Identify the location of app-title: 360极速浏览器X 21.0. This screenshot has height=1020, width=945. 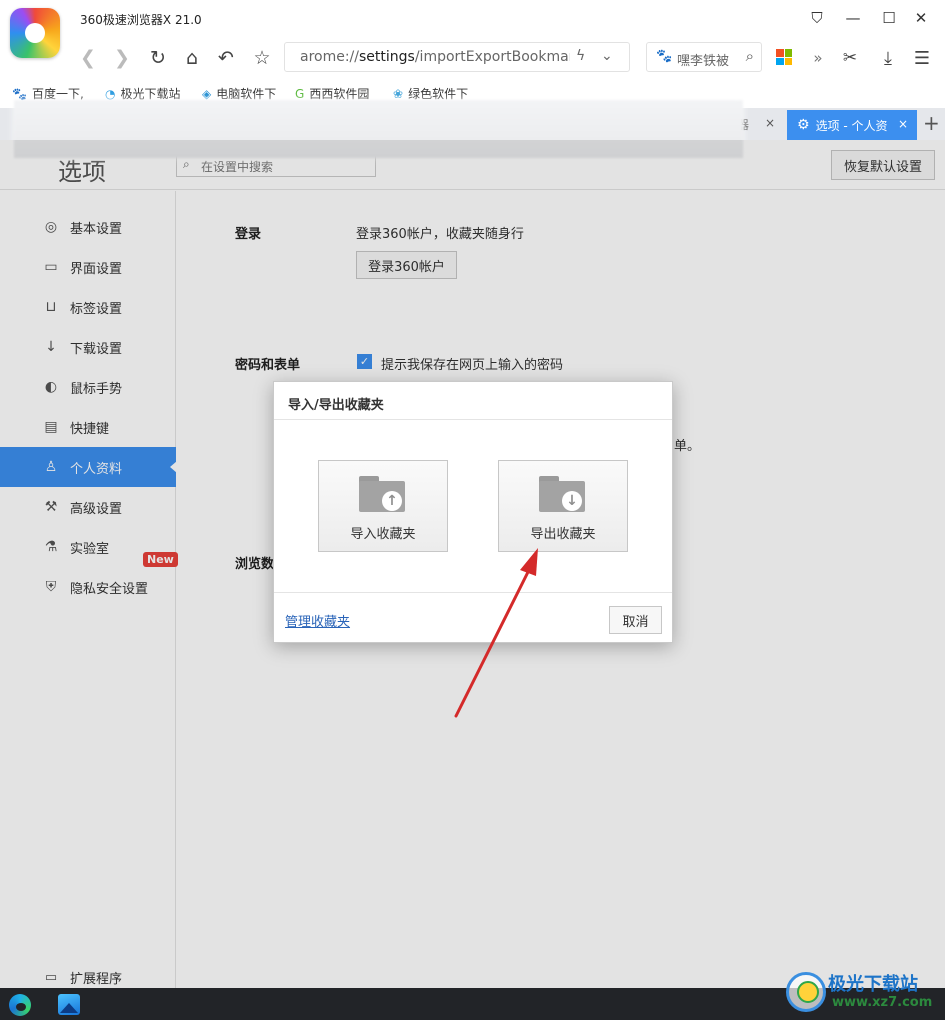
(141, 20).